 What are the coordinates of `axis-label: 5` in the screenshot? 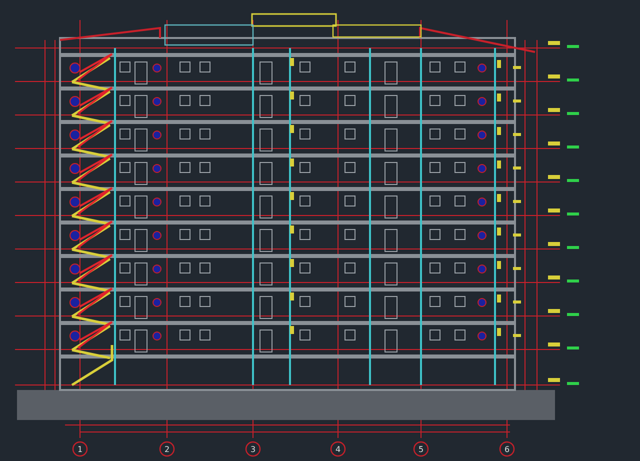 It's located at (421, 449).